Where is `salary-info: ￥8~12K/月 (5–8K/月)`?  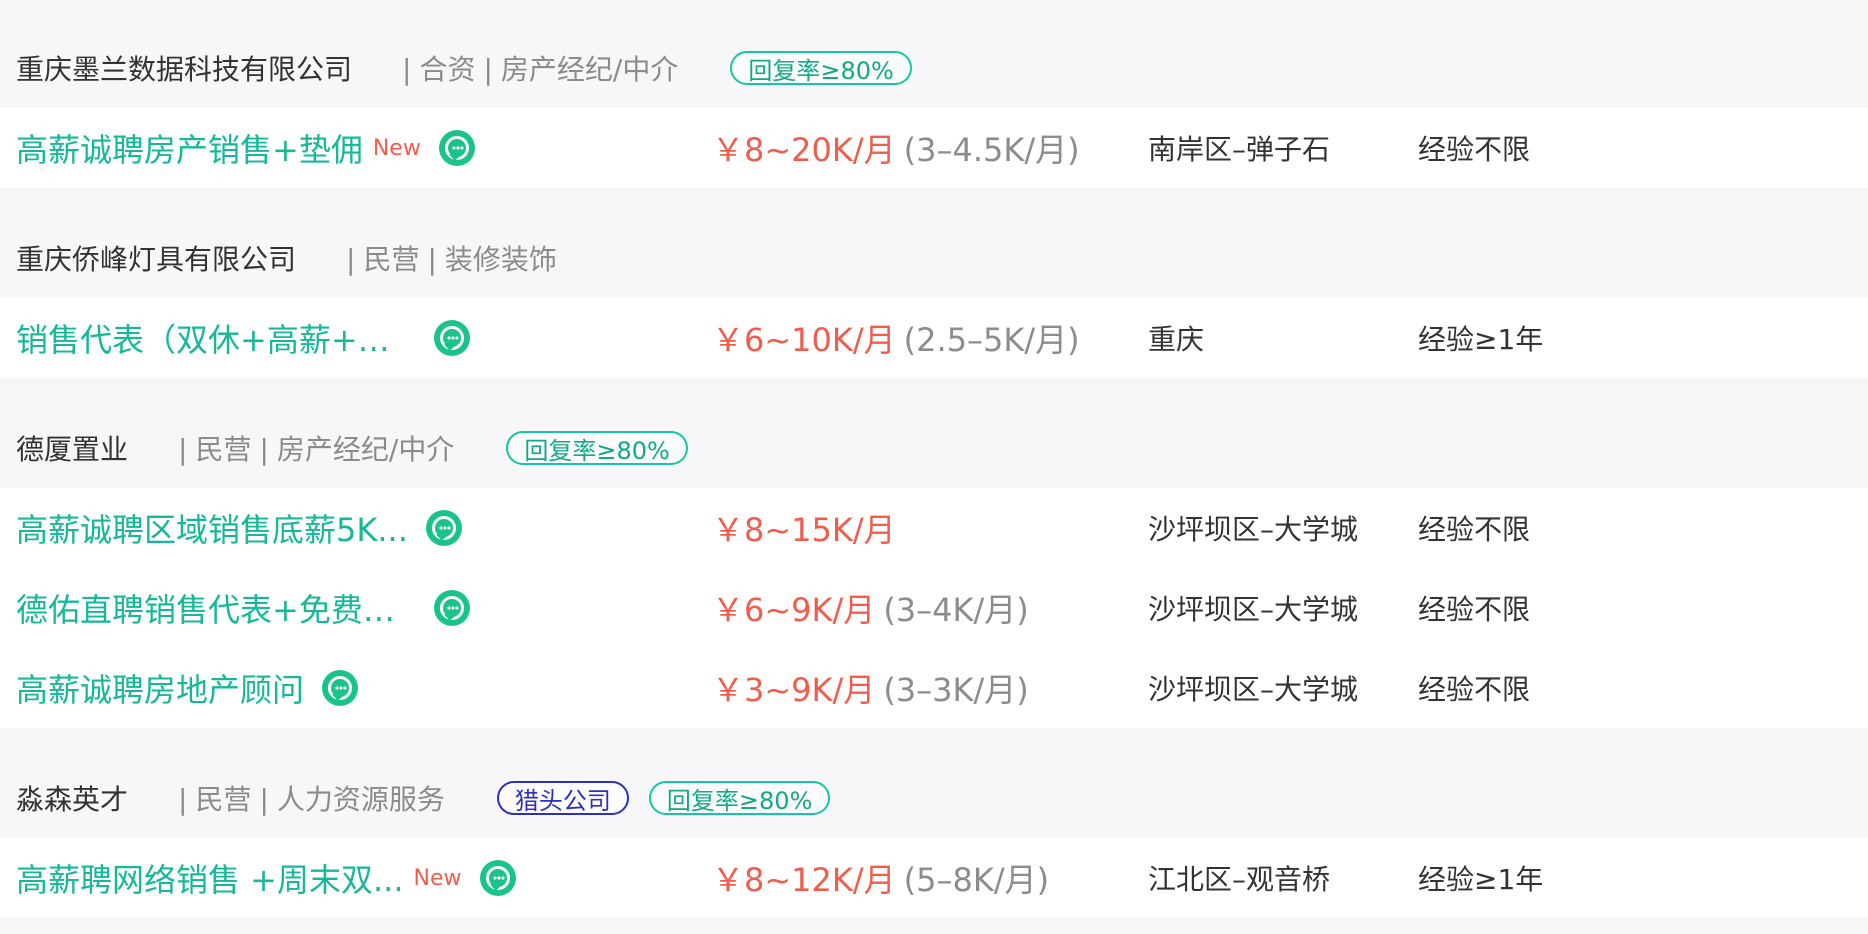
salary-info: ￥8~12K/月 (5–8K/月) is located at coordinates (880, 878).